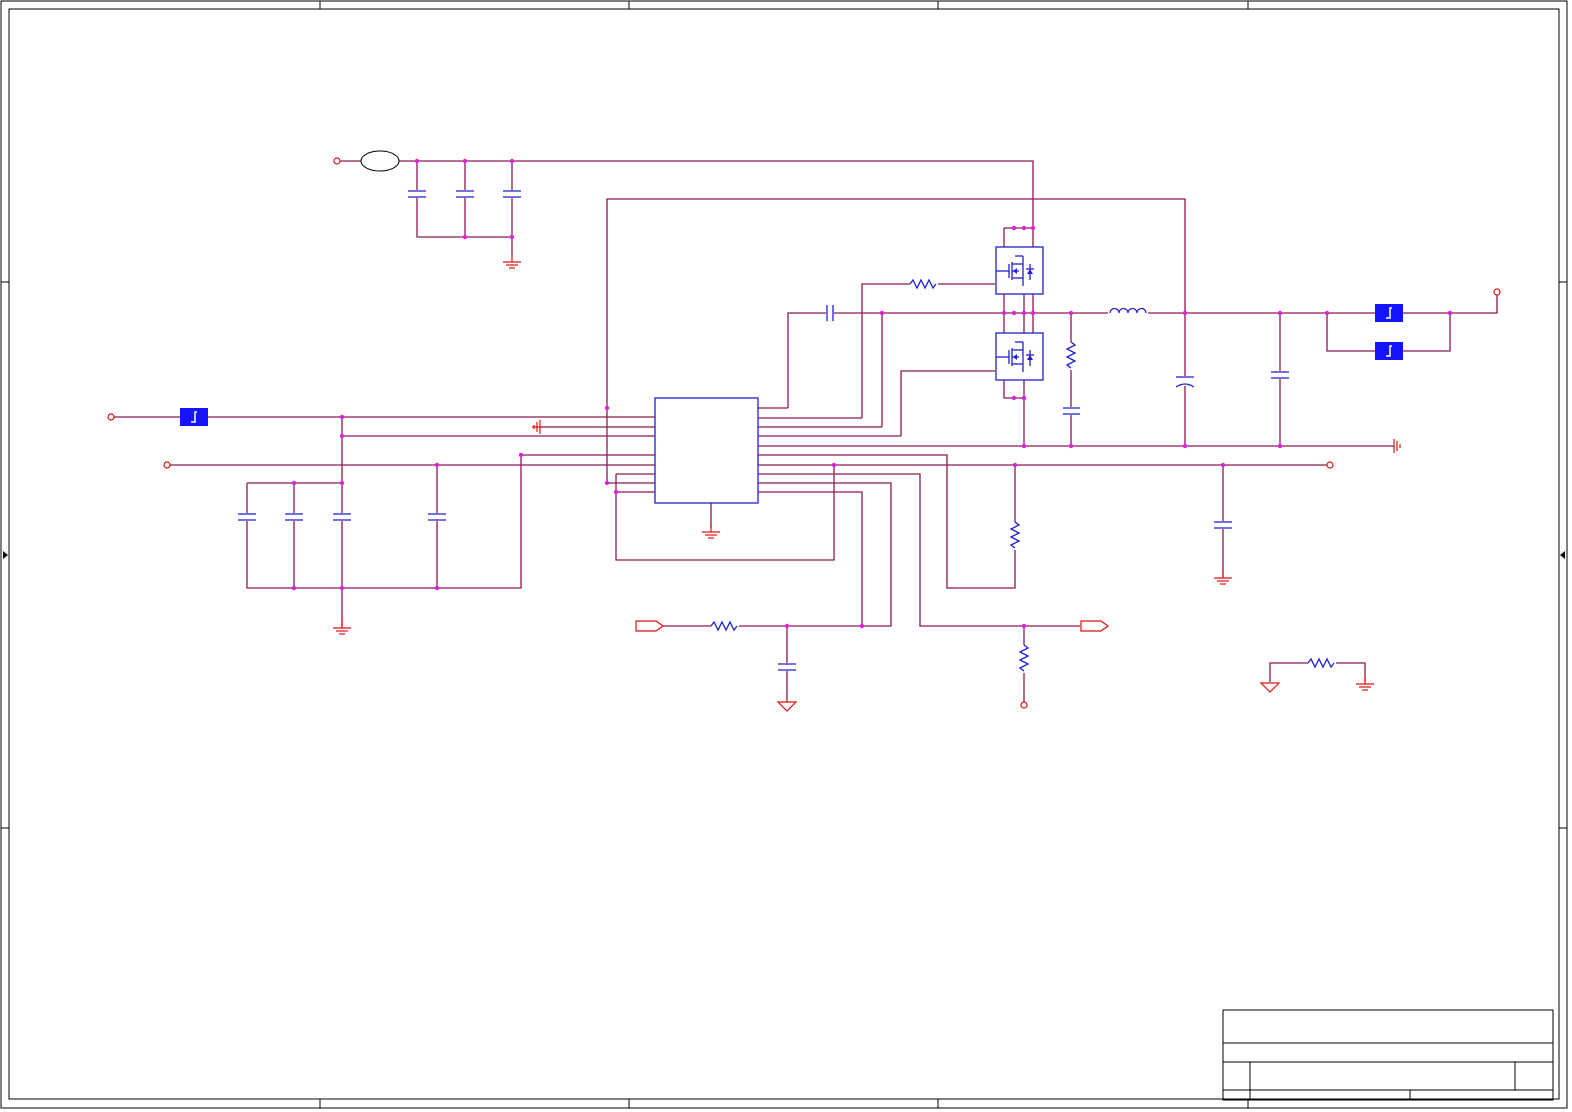 The height and width of the screenshot is (1112, 1572). I want to click on inductor, so click(1128, 309).